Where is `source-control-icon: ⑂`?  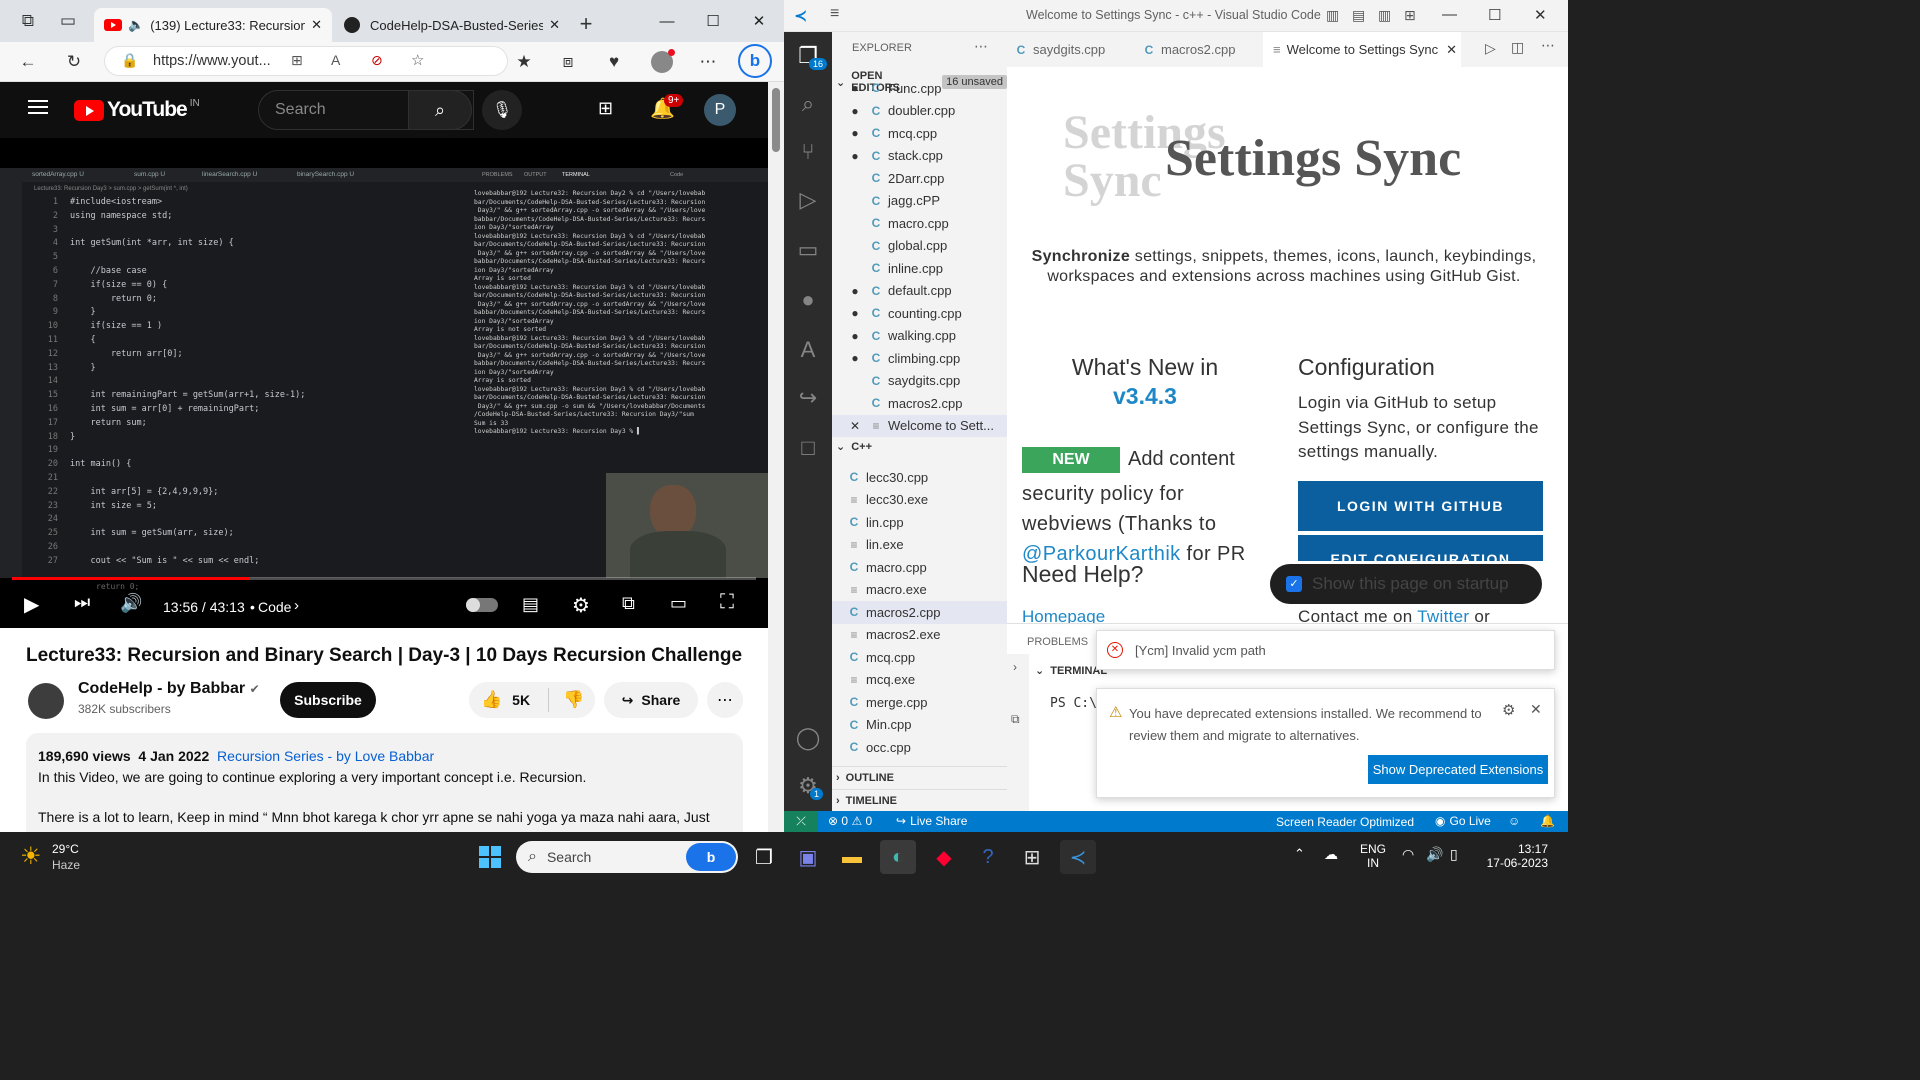
source-control-icon: ⑂ is located at coordinates (808, 152).